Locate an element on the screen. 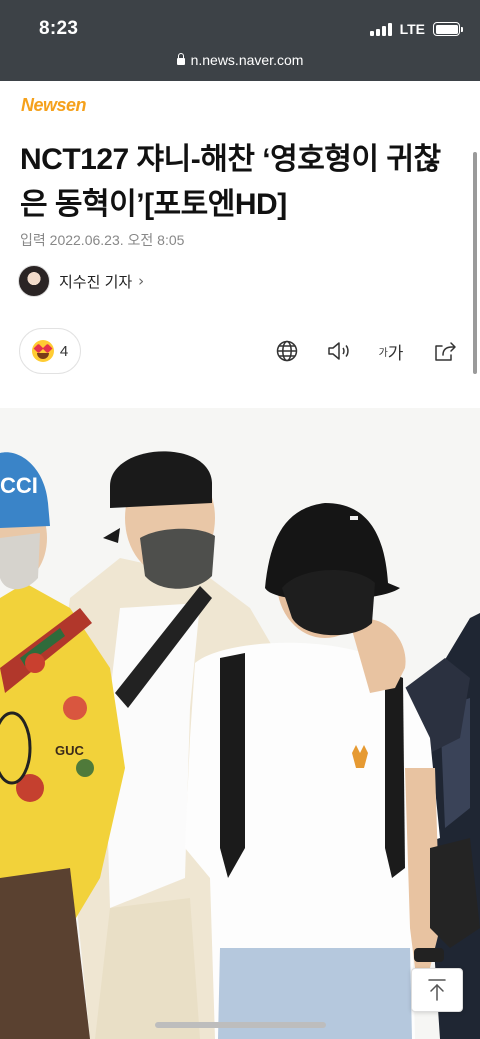  avatar is located at coordinates (34, 281).